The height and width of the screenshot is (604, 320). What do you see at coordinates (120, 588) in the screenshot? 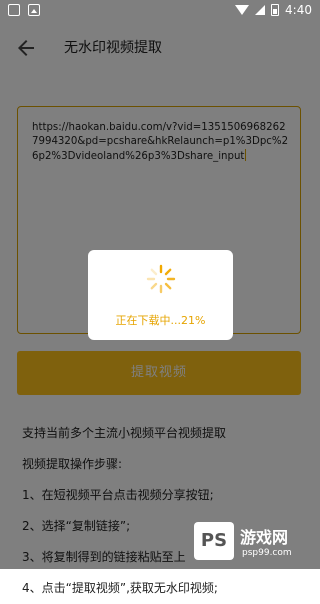
I see `instruction-step-4: 4、点击“提取视频”,获取无水印视频;` at bounding box center [120, 588].